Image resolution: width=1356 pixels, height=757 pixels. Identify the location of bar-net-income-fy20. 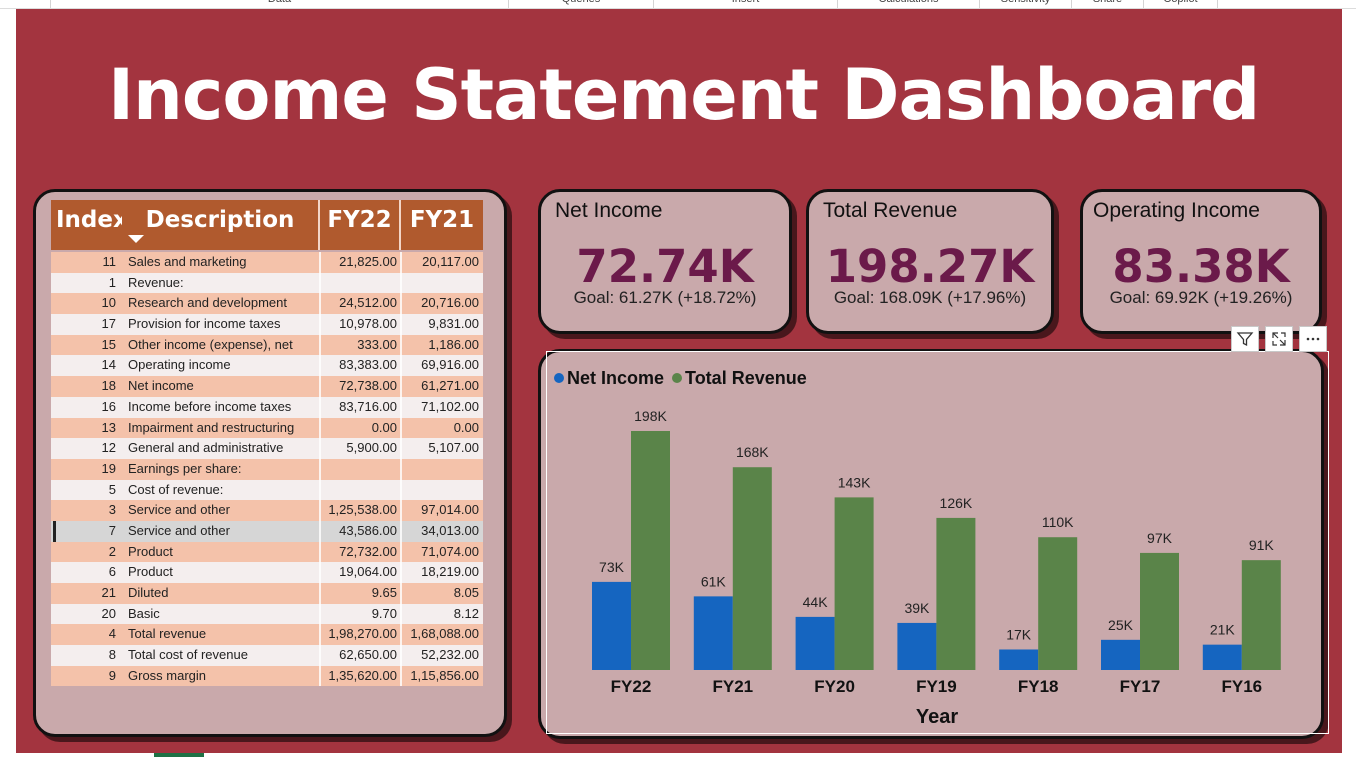
(815, 643).